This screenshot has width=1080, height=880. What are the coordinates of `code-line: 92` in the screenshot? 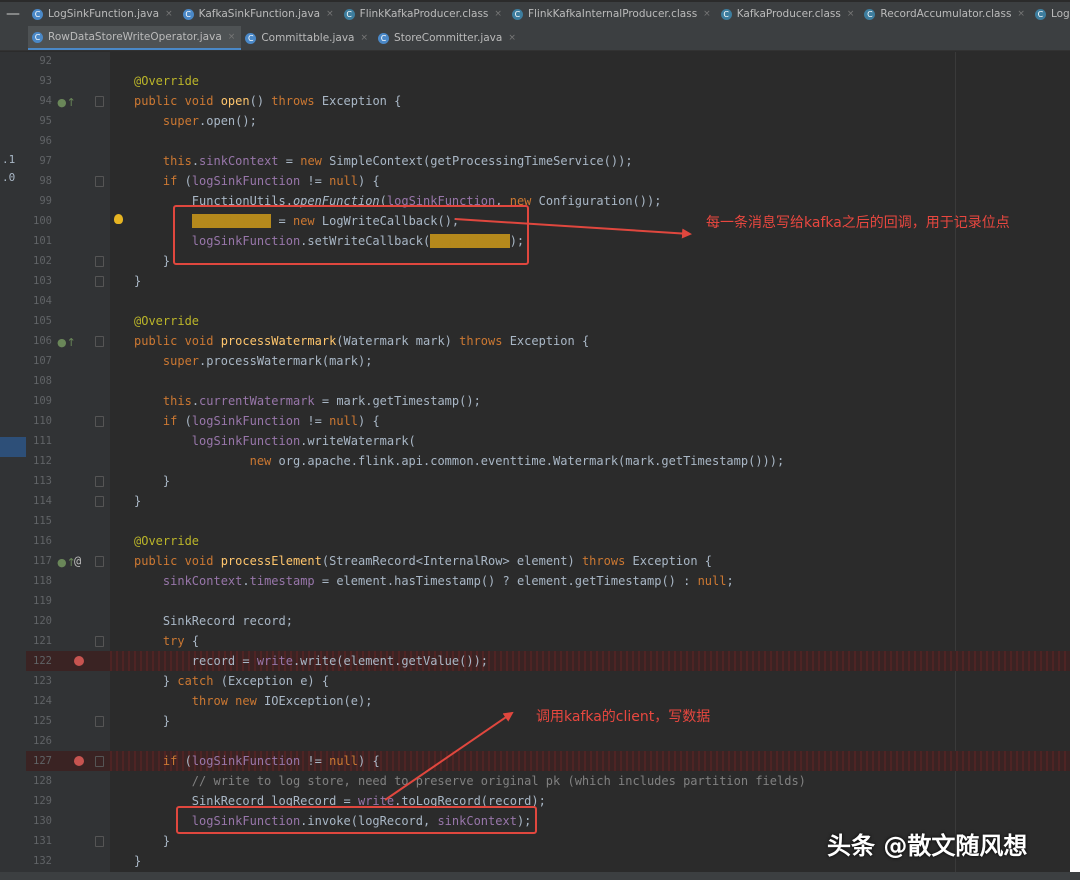 It's located at (548, 61).